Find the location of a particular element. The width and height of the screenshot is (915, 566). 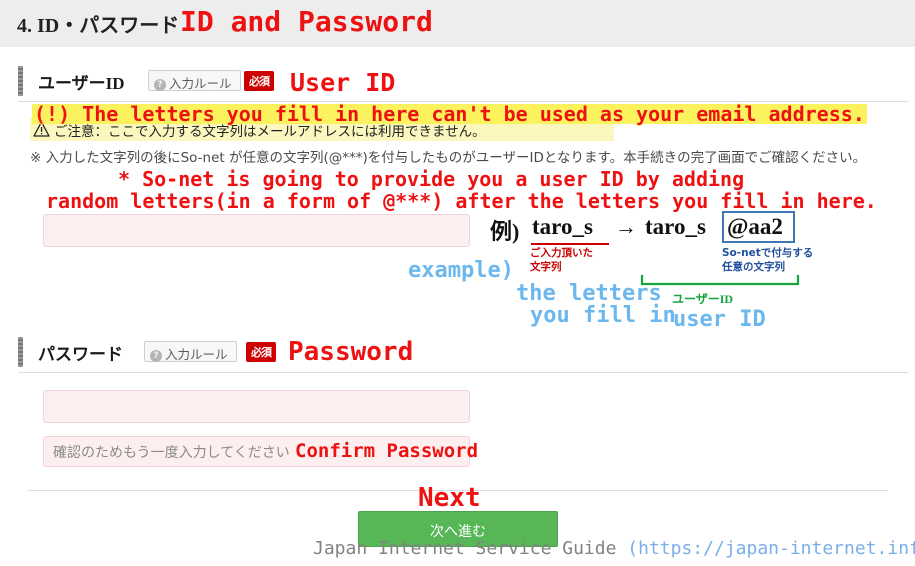

example-arrow: → is located at coordinates (626, 226).